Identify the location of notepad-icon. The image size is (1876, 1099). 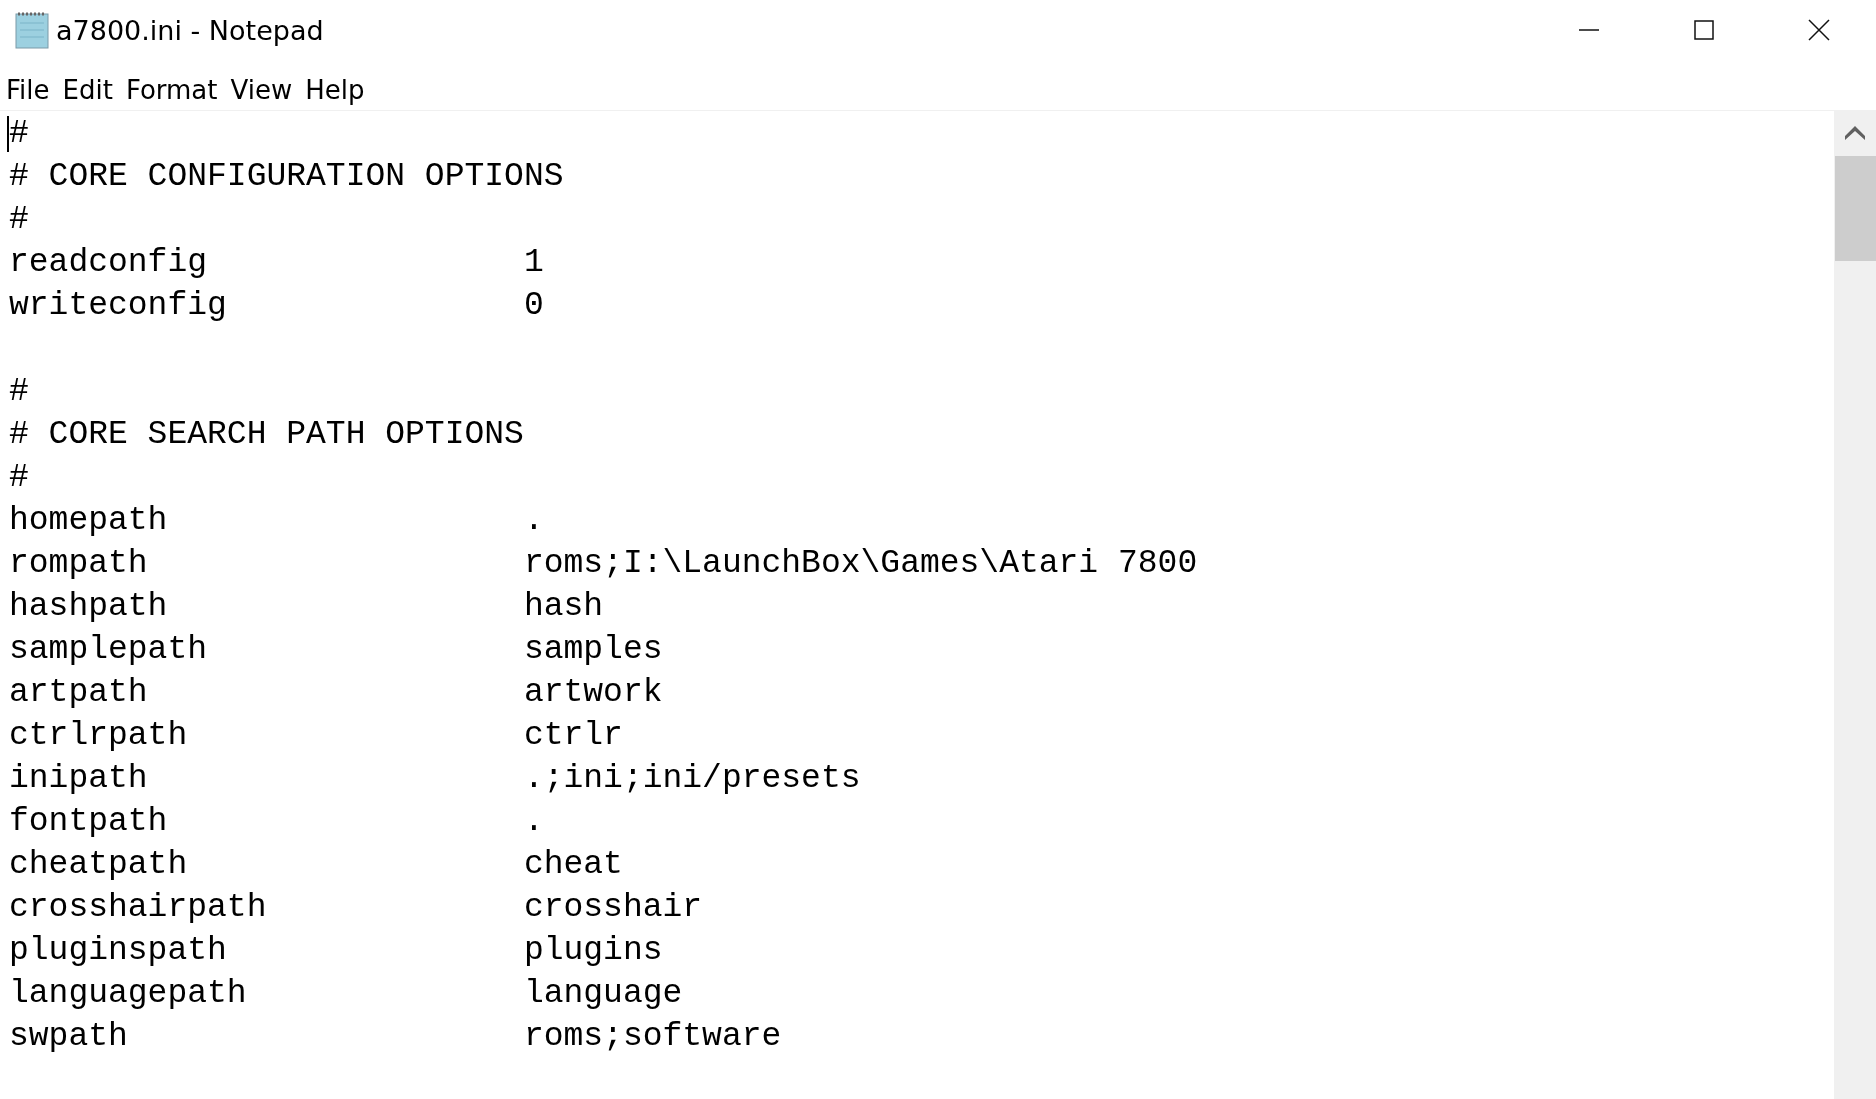
(32, 30).